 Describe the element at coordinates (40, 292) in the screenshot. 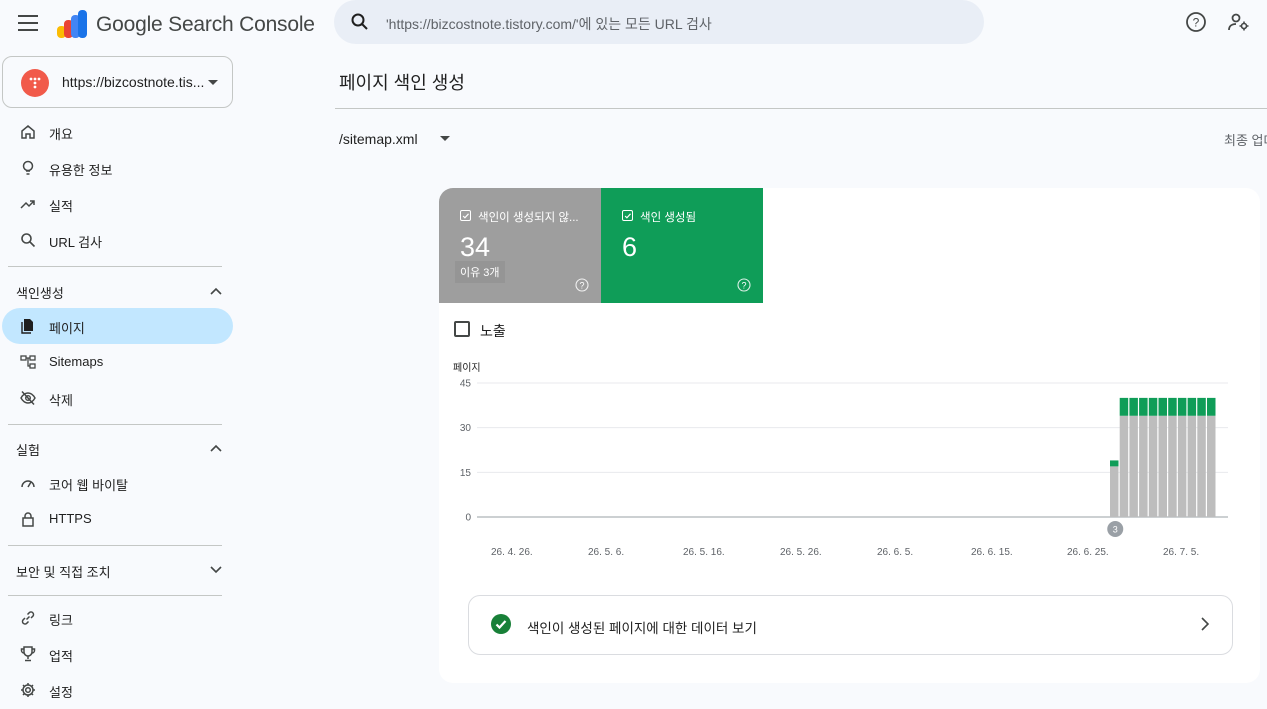

I see `section-indexing: 색인생성` at that location.